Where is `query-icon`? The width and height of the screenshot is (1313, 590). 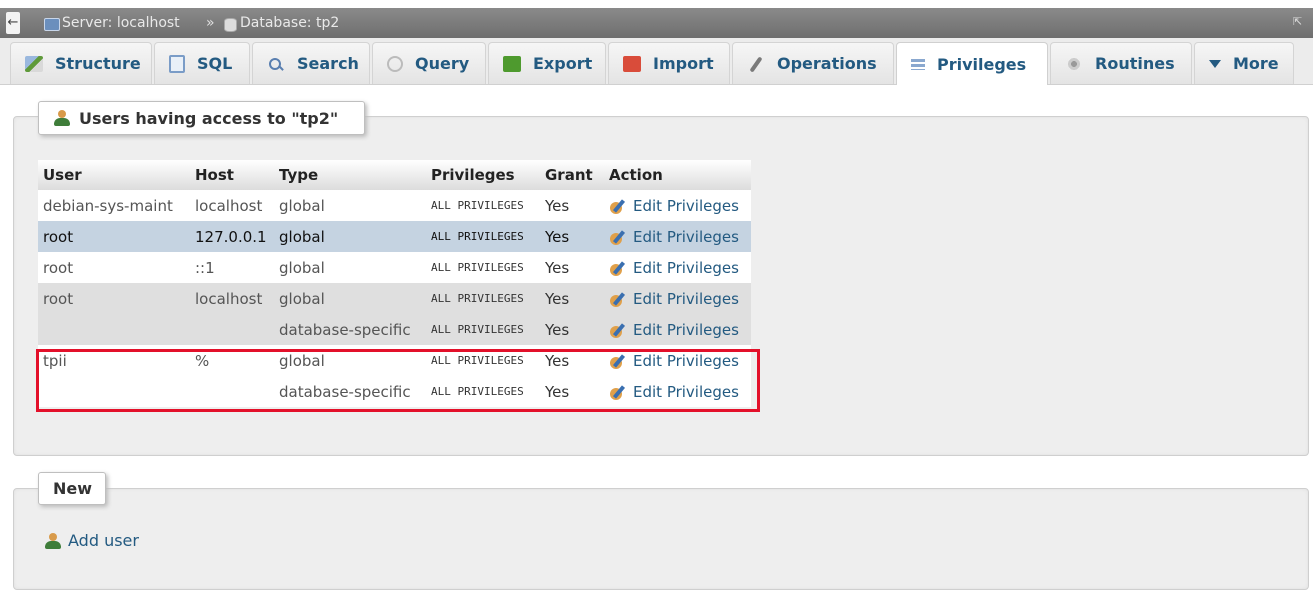 query-icon is located at coordinates (395, 63).